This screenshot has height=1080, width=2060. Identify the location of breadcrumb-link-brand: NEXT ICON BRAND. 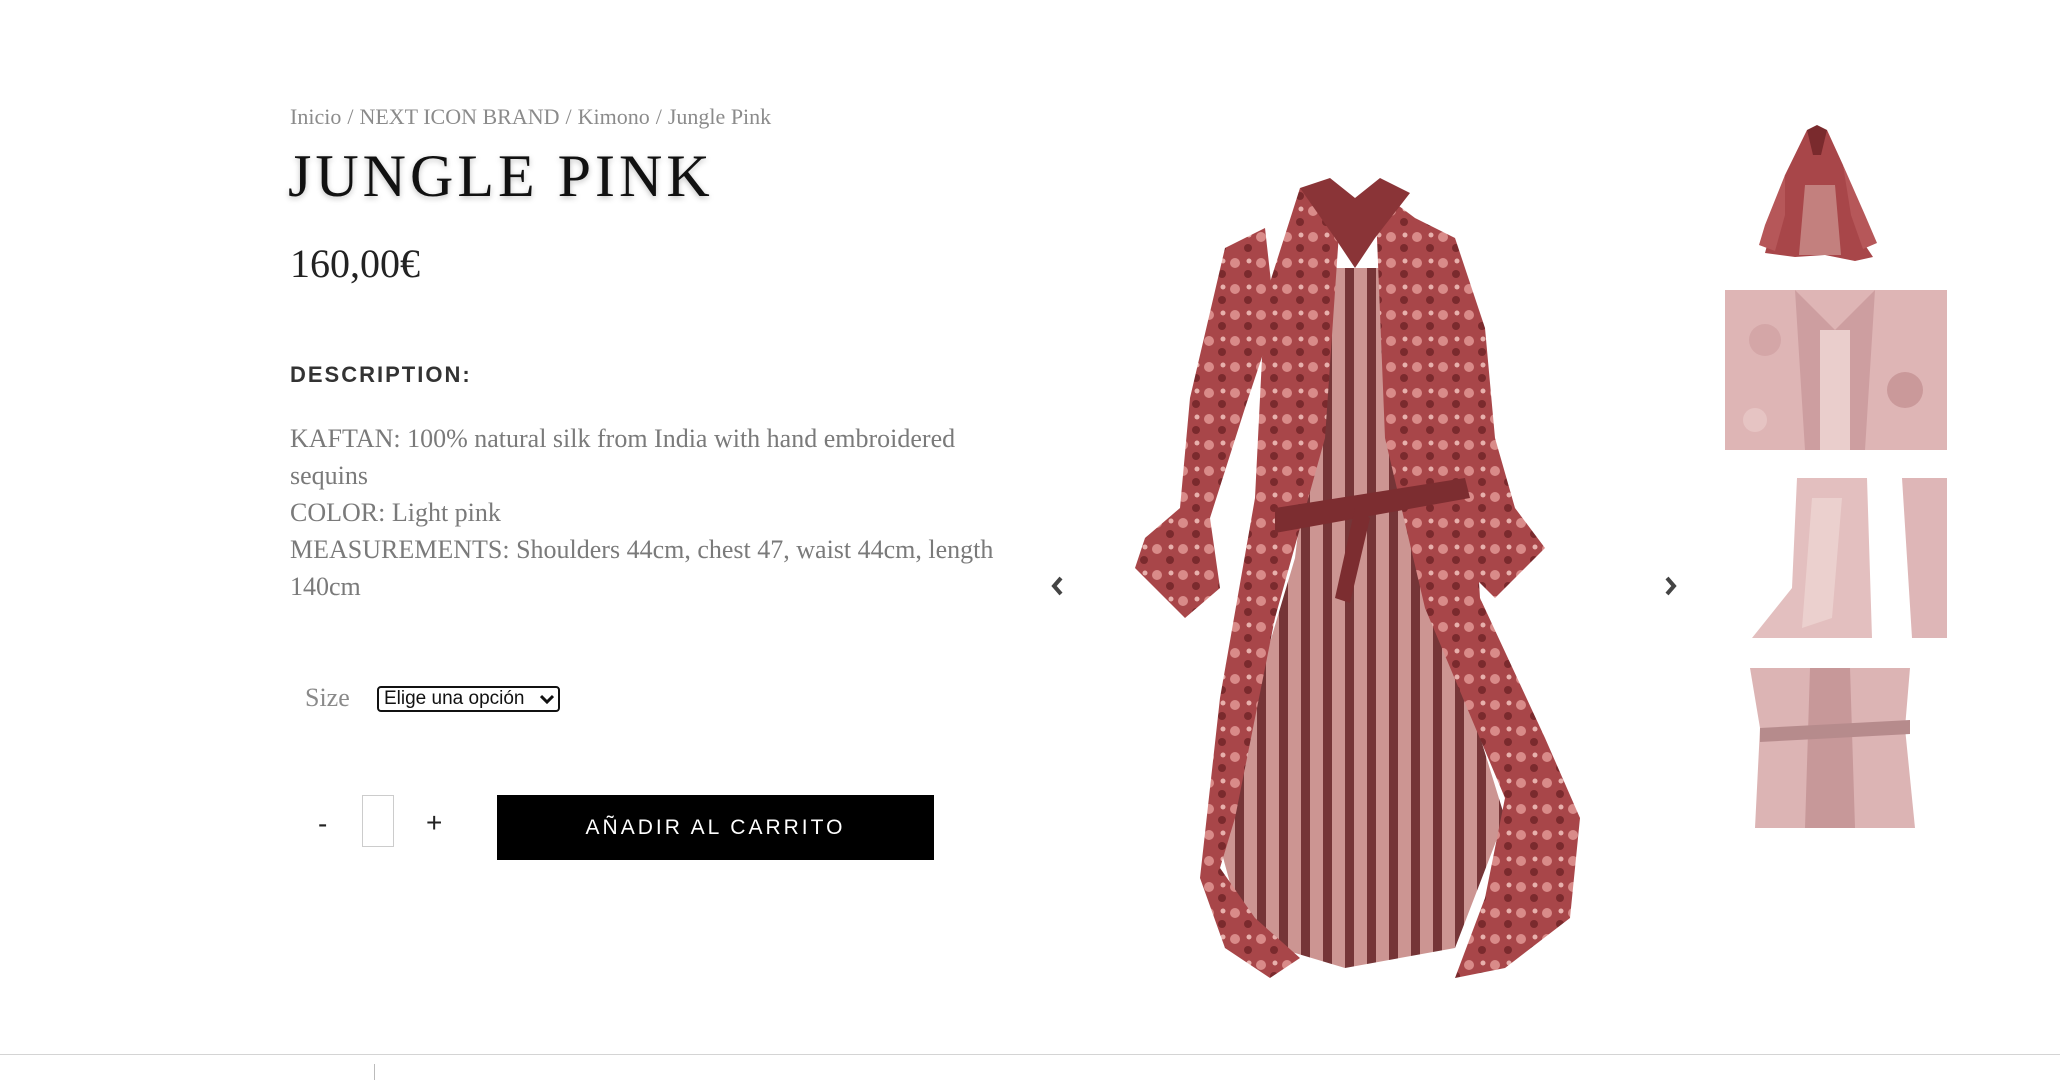
(459, 116).